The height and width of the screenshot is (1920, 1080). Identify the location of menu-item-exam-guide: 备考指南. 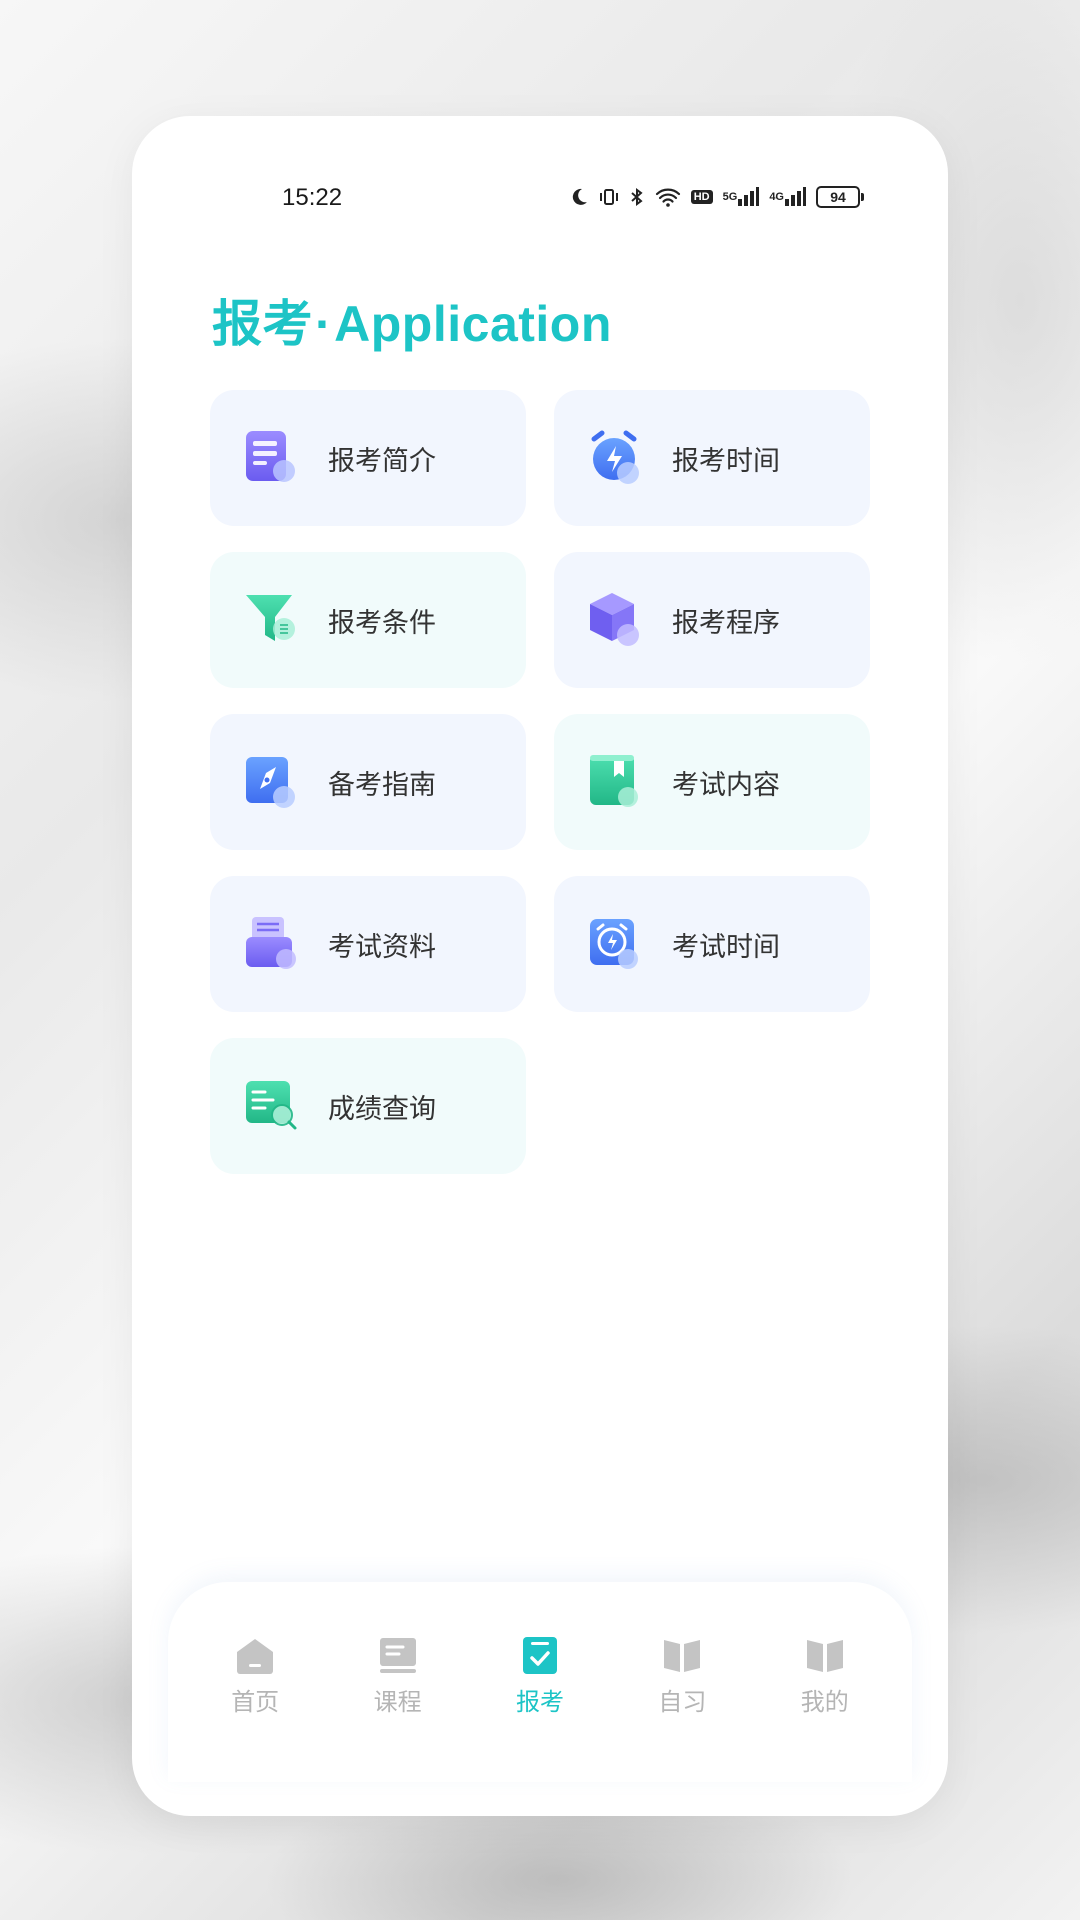
(368, 782).